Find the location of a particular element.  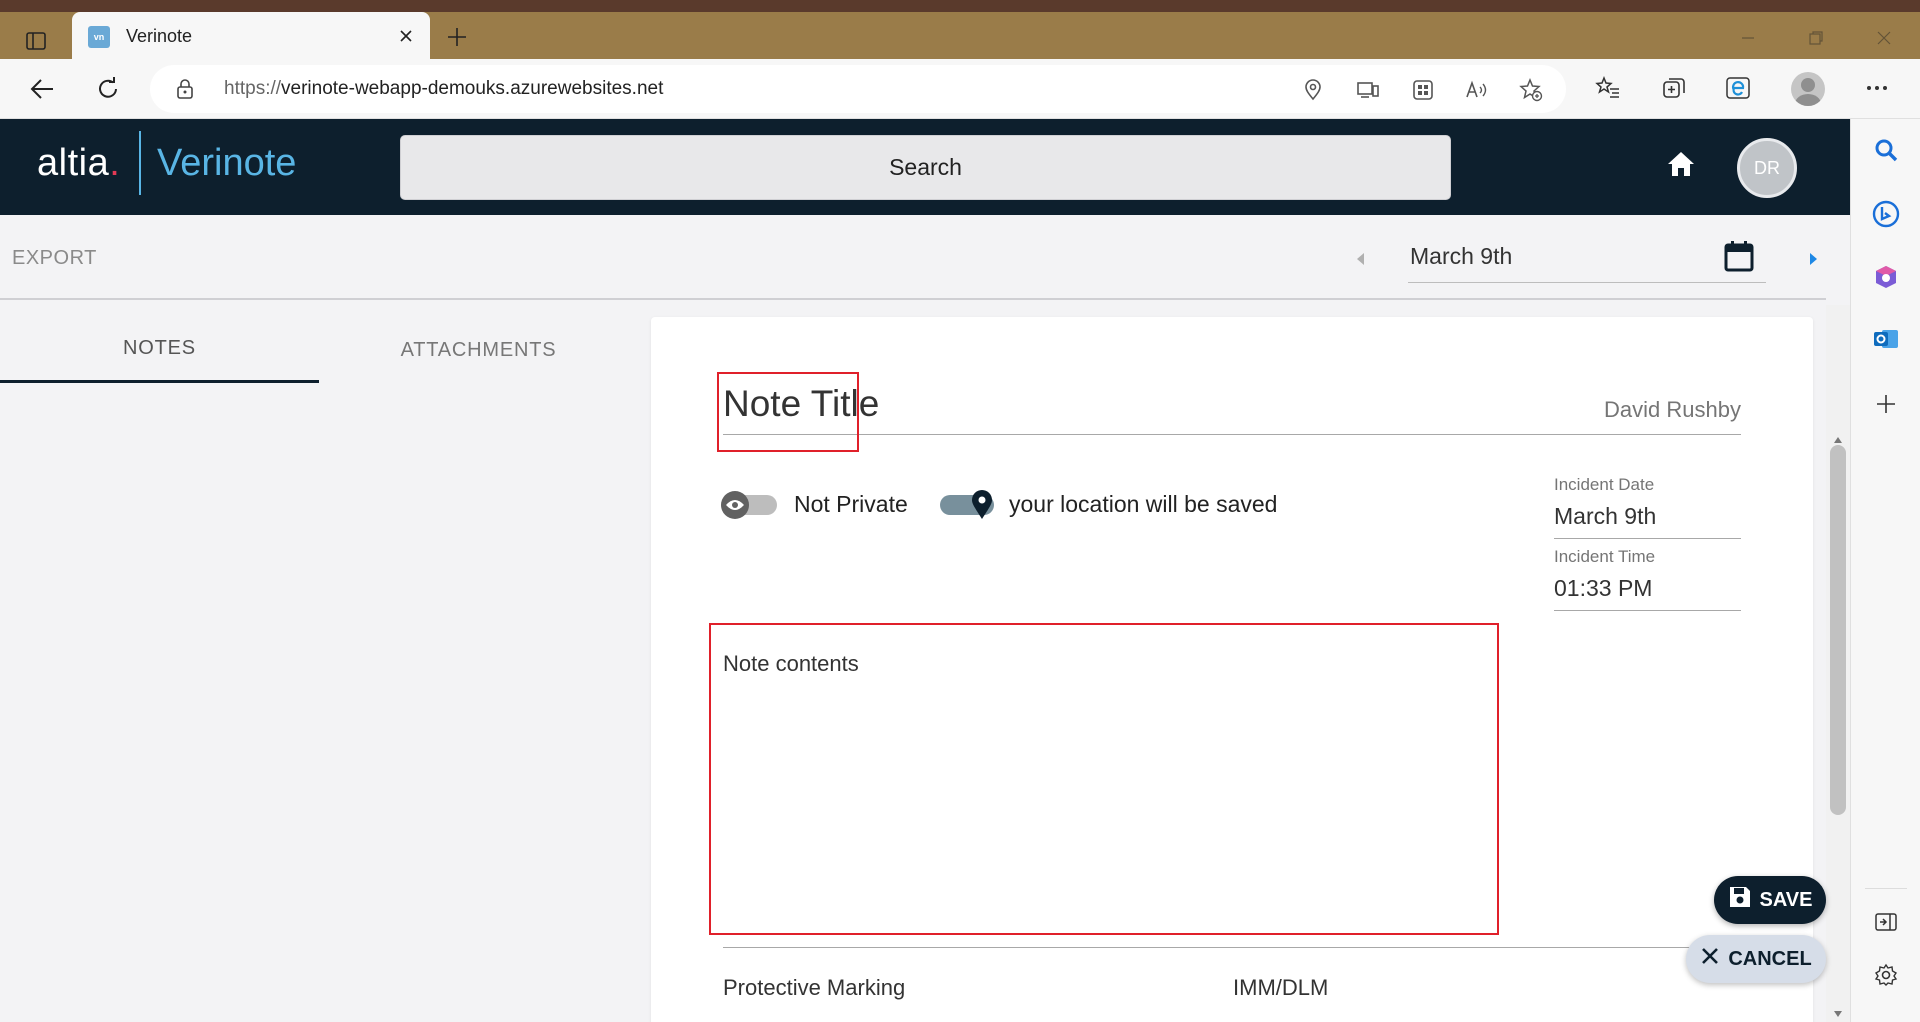

browser-tab-verinote: vn Verinote is located at coordinates (251, 35).